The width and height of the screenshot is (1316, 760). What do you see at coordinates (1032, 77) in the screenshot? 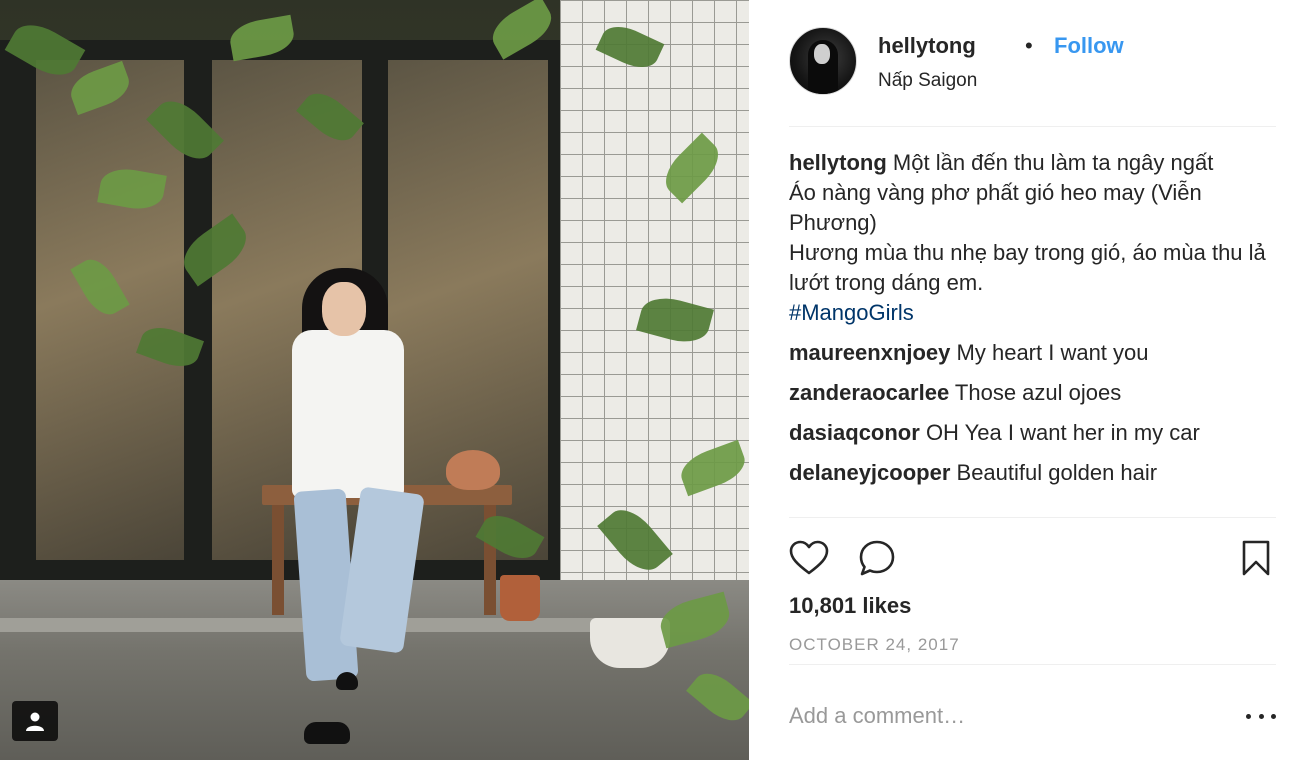
I see `post-header: hellytong • Follow Nấp Saigon` at bounding box center [1032, 77].